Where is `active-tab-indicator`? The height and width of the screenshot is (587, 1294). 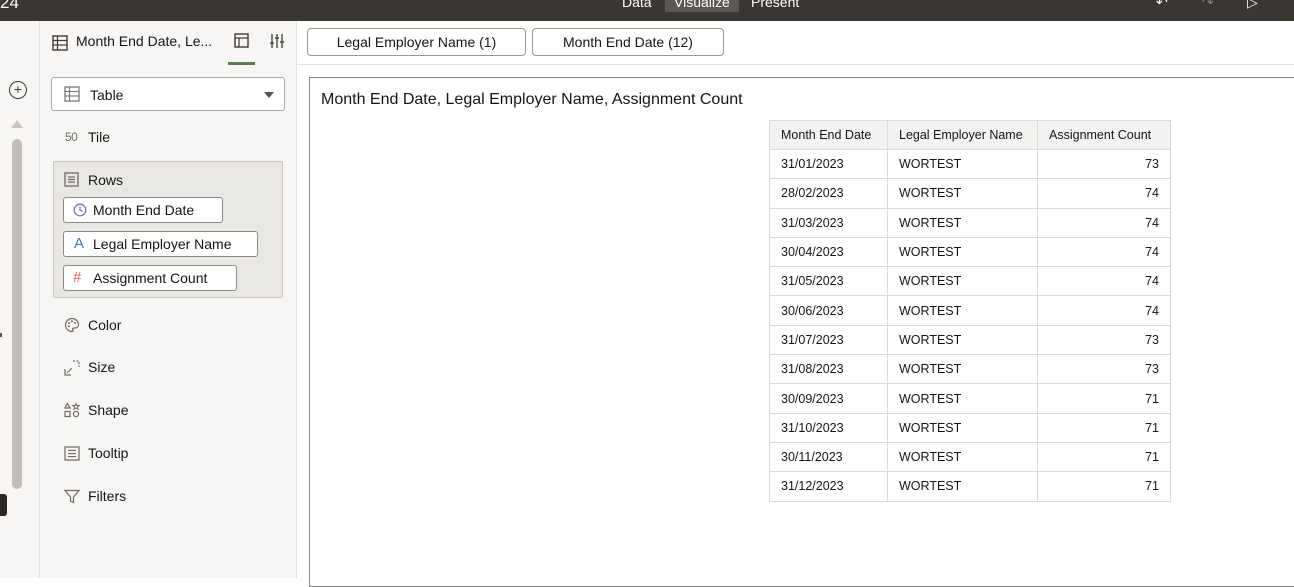 active-tab-indicator is located at coordinates (241, 63).